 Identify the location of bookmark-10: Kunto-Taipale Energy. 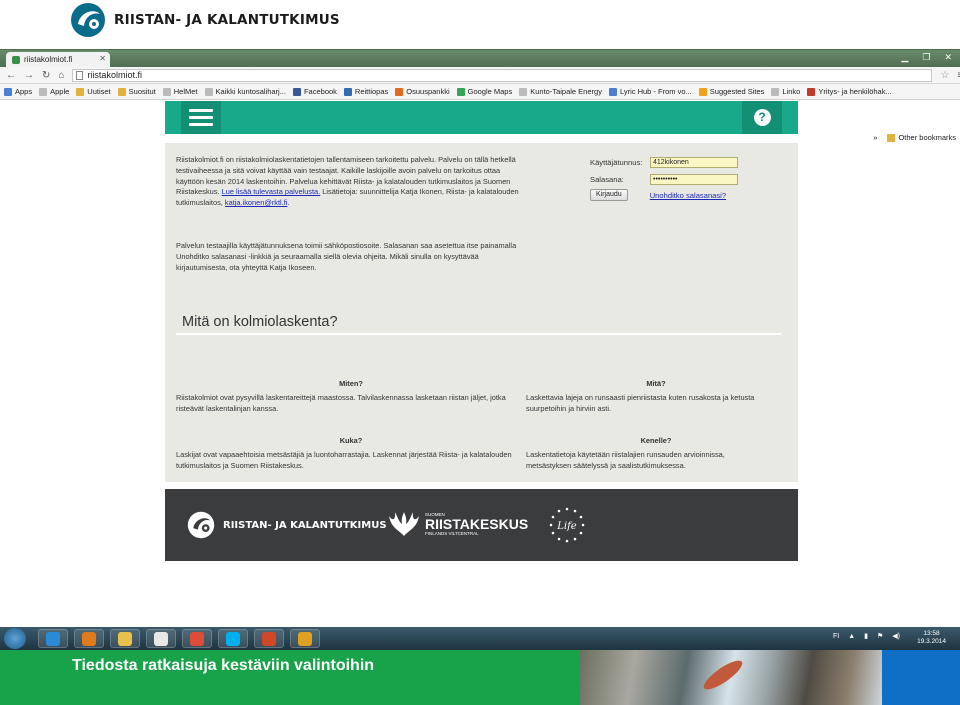
(560, 91).